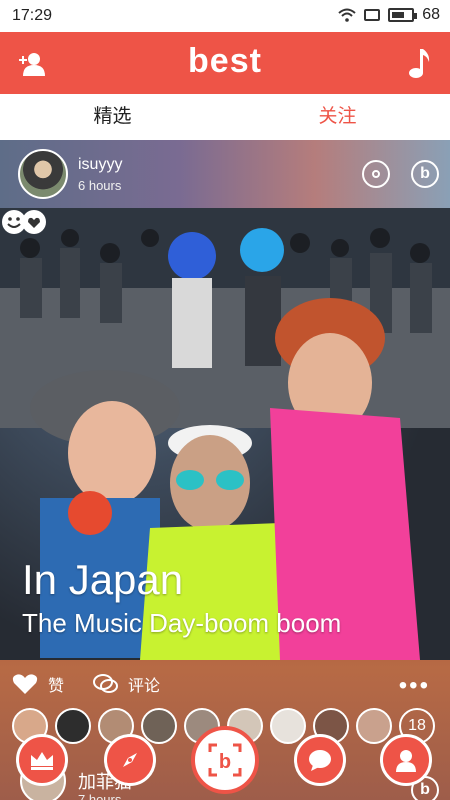 The width and height of the screenshot is (450, 800). Describe the element at coordinates (24, 222) in the screenshot. I see `emoji-reaction-icon` at that location.